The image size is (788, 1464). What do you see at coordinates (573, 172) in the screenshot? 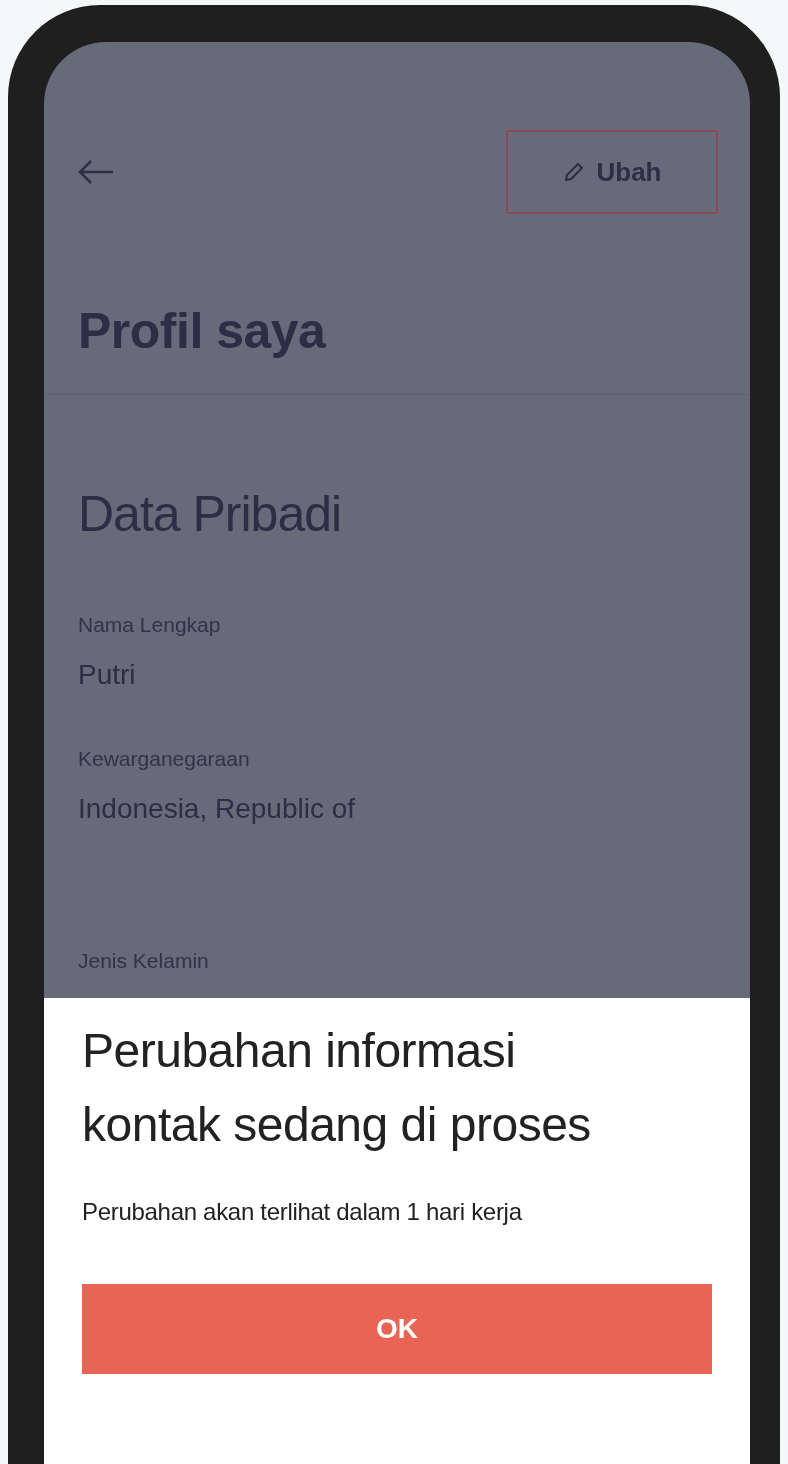
I see `pencil-icon` at bounding box center [573, 172].